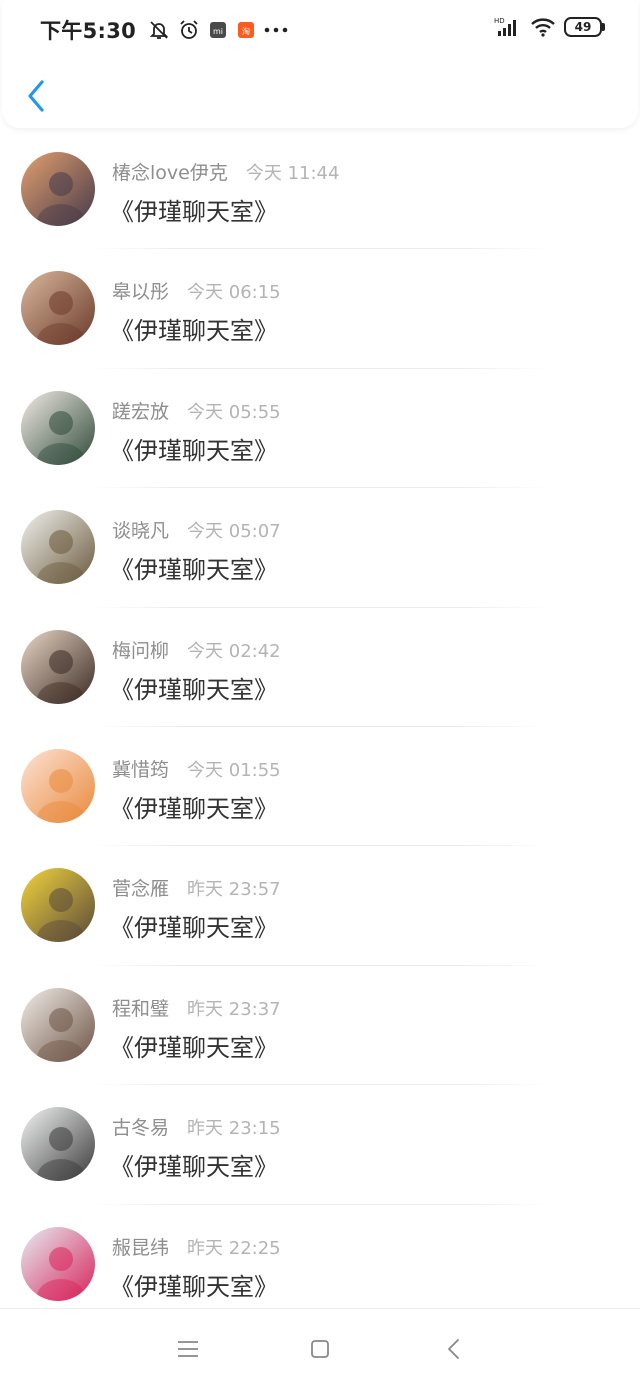 Image resolution: width=640 pixels, height=1387 pixels. I want to click on message-row: 蹉宏放 今天 05:55 《伊瑾聊天室》, so click(320, 429).